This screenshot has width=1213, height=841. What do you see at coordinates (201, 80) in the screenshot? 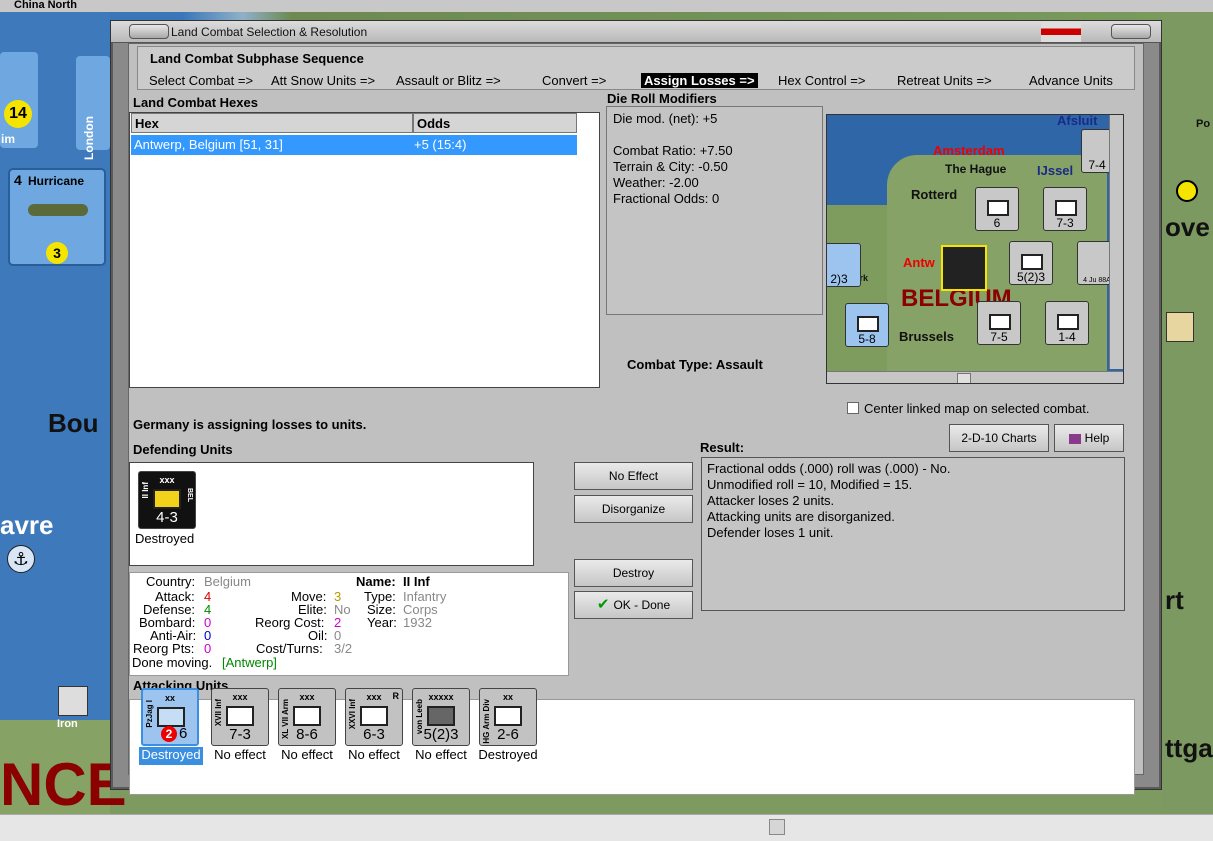
I see `phase-select-combat: Select Combat =>` at bounding box center [201, 80].